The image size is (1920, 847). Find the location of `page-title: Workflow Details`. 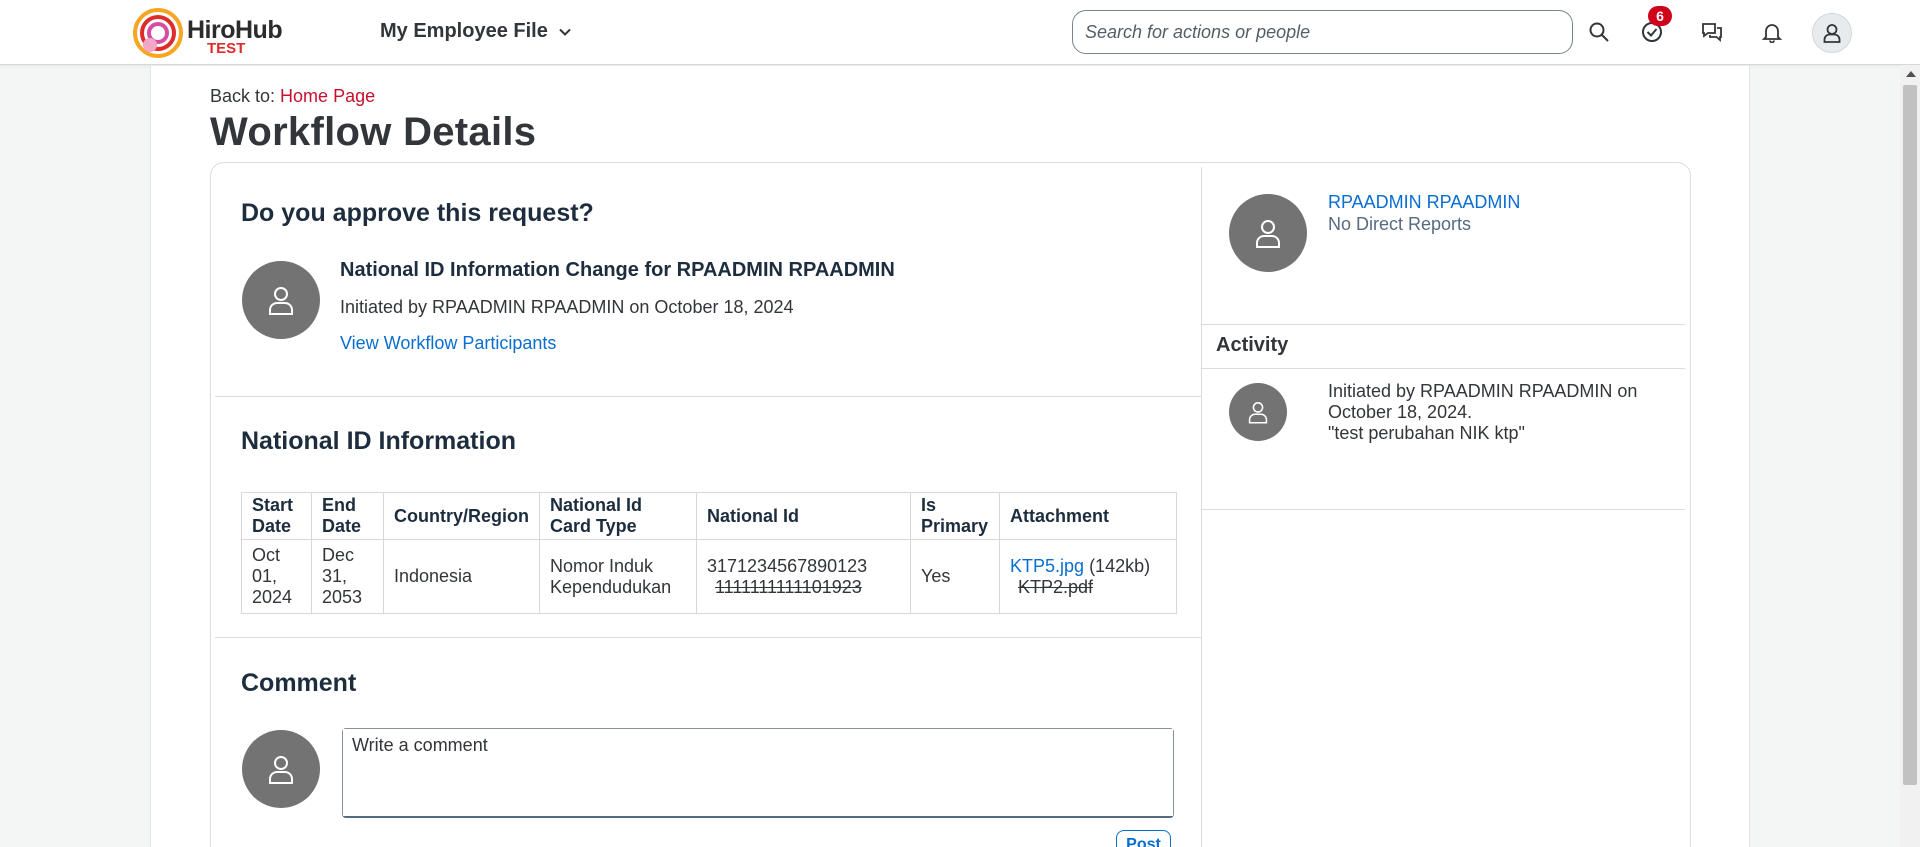

page-title: Workflow Details is located at coordinates (373, 132).